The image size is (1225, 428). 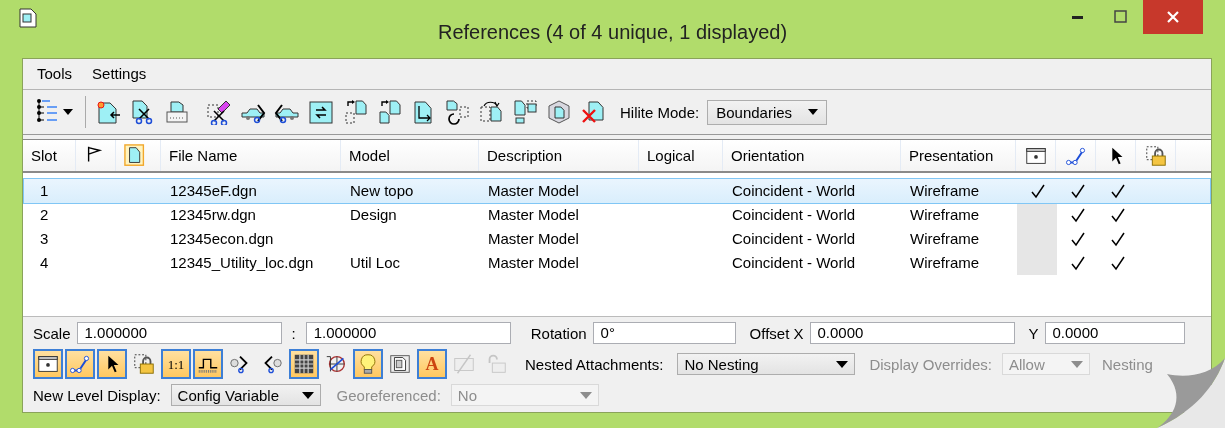 I want to click on grid-icon, so click(x=304, y=364).